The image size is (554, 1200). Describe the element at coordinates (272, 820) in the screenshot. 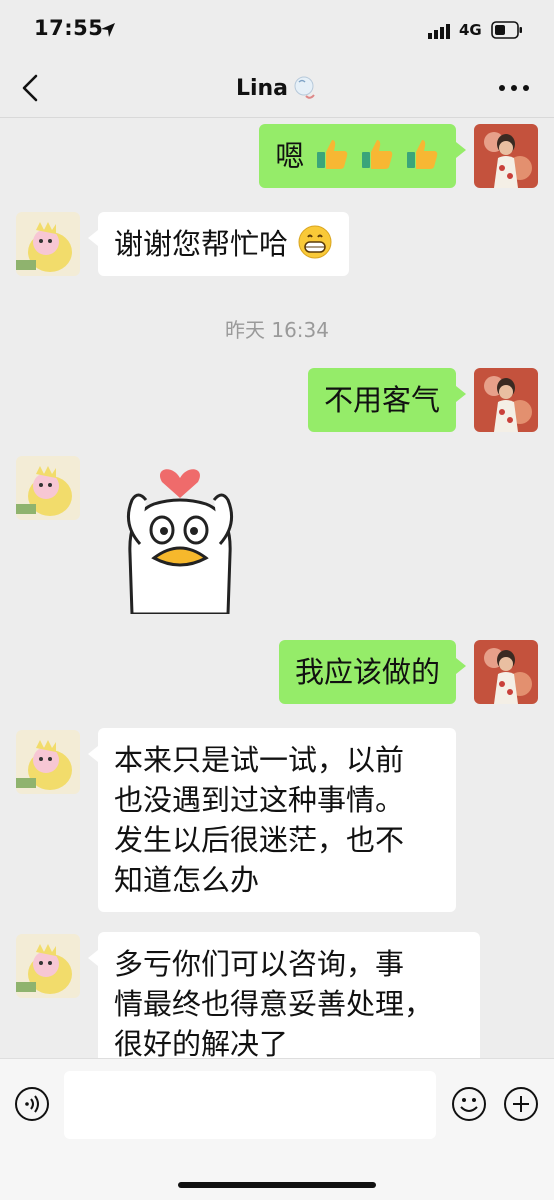

I see `message-bubble-received: 本来只是试一试，以前 也没遇到过这种事情。 发生以后很迷茫，也不 知道怎么办` at that location.